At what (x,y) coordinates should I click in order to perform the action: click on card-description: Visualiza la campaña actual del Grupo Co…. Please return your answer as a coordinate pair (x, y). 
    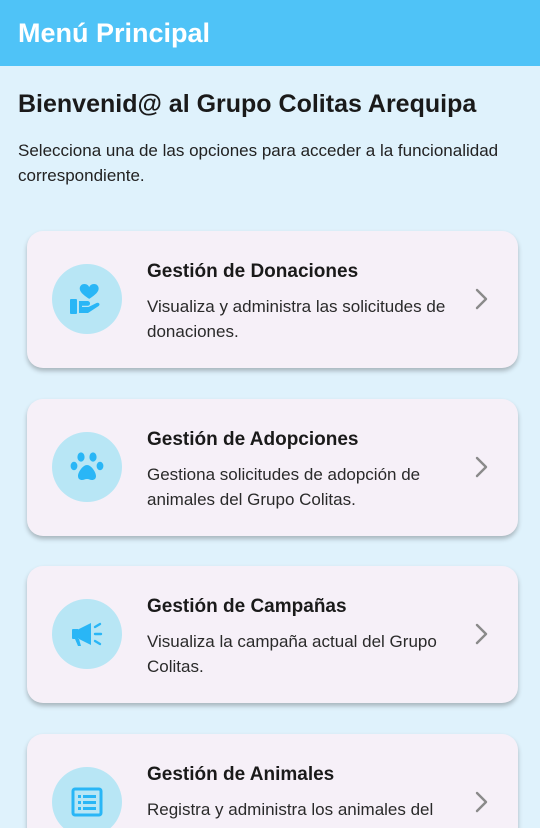
    Looking at the image, I should click on (292, 654).